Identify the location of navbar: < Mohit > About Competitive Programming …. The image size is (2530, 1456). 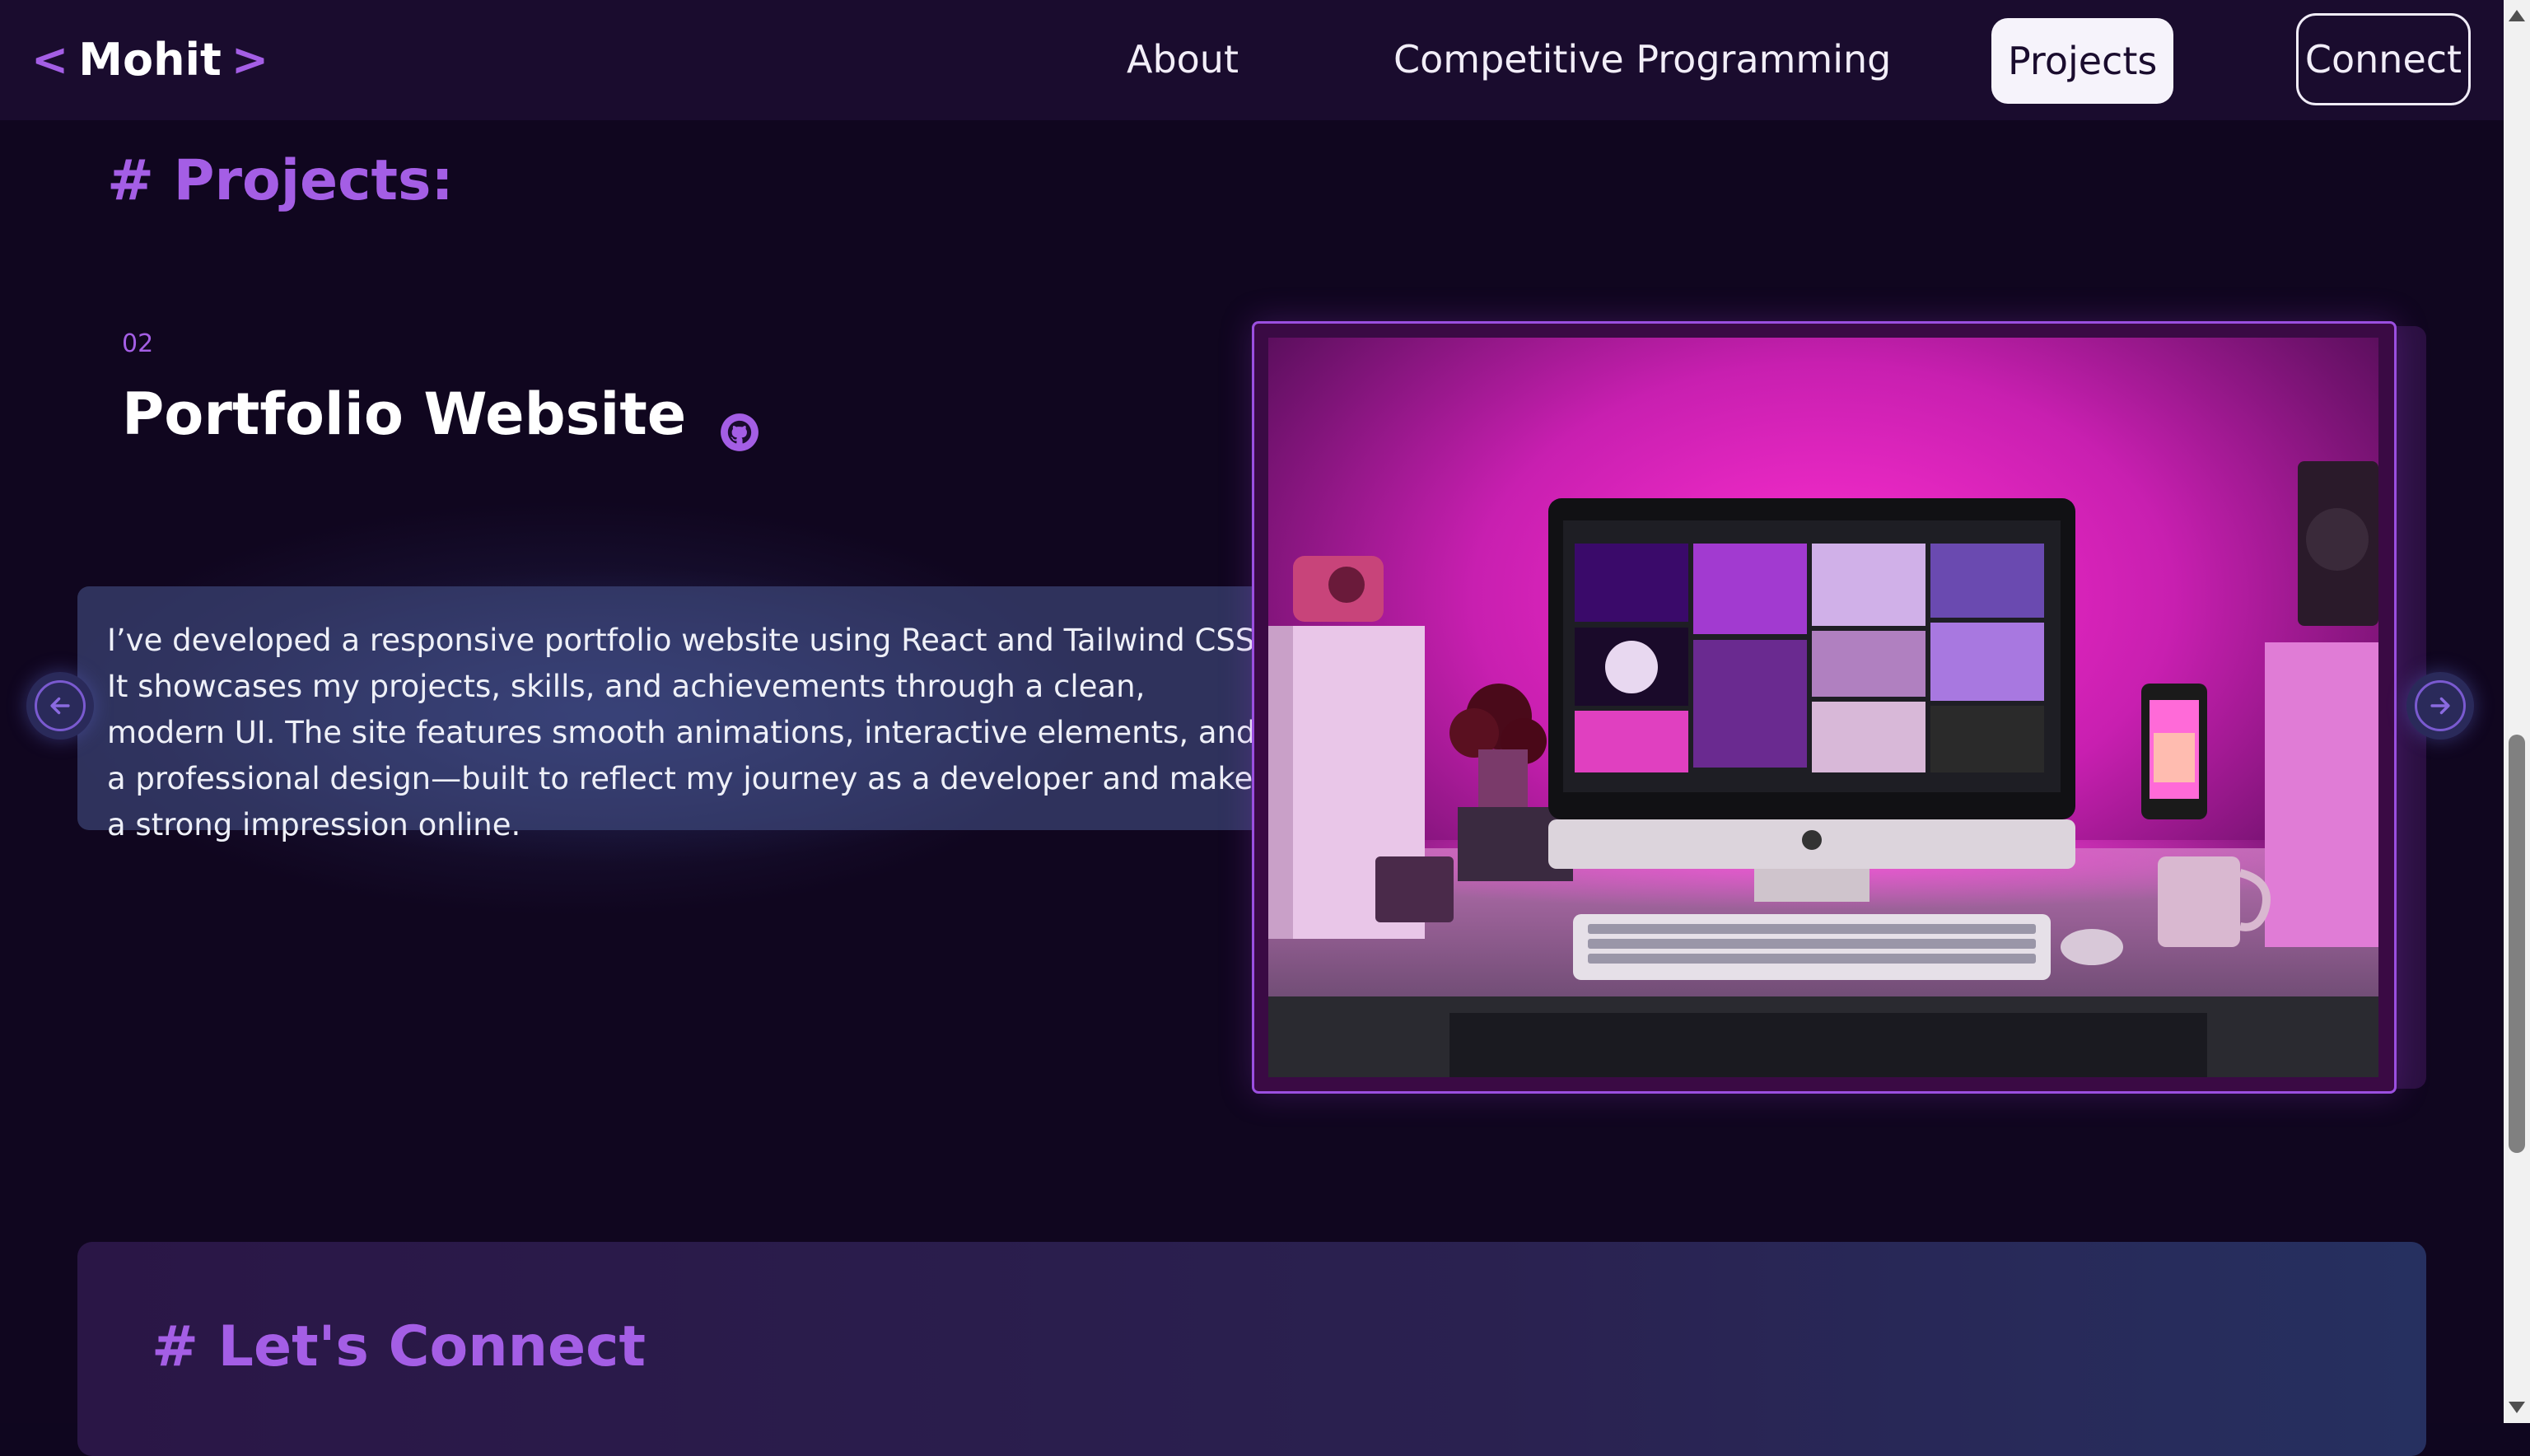
(1252, 60).